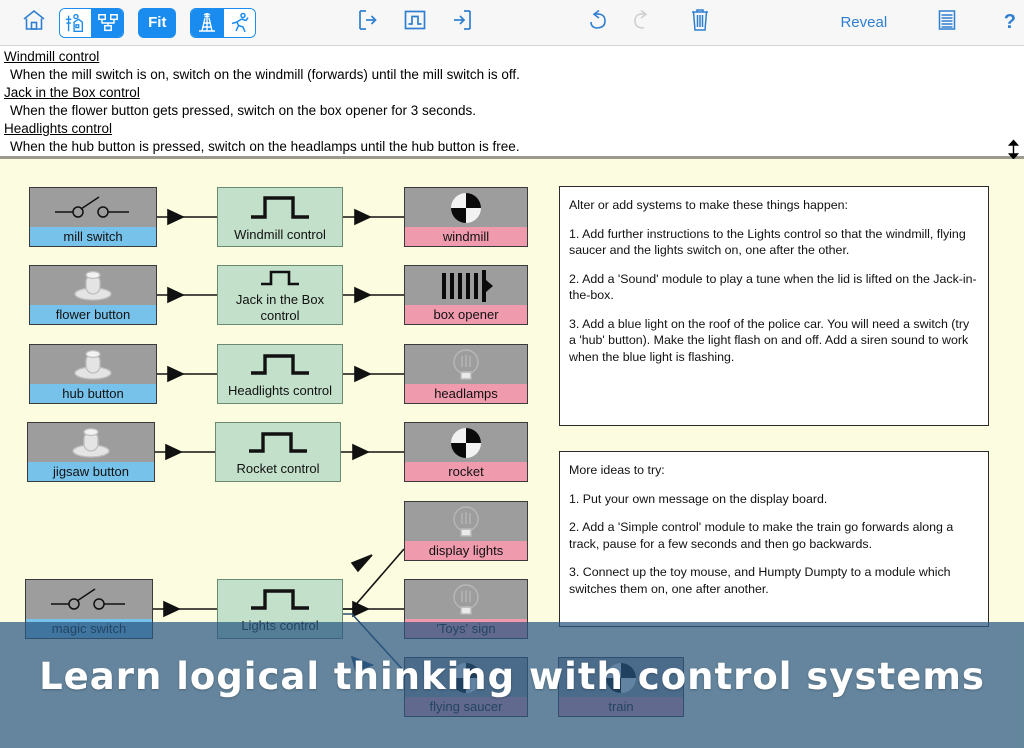  Describe the element at coordinates (466, 471) in the screenshot. I see `node-label: rocket` at that location.